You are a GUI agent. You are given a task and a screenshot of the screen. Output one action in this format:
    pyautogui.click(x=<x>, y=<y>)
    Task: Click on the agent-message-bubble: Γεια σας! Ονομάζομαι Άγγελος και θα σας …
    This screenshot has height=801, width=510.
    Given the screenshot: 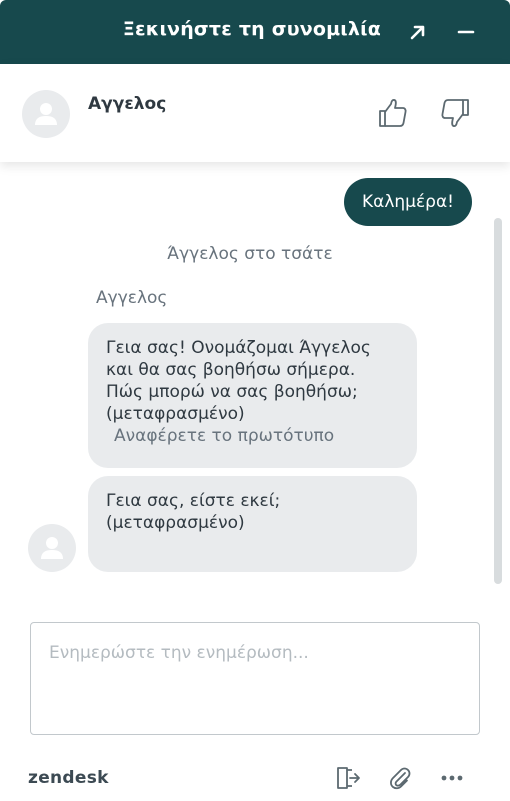 What is the action you would take?
    pyautogui.click(x=252, y=395)
    